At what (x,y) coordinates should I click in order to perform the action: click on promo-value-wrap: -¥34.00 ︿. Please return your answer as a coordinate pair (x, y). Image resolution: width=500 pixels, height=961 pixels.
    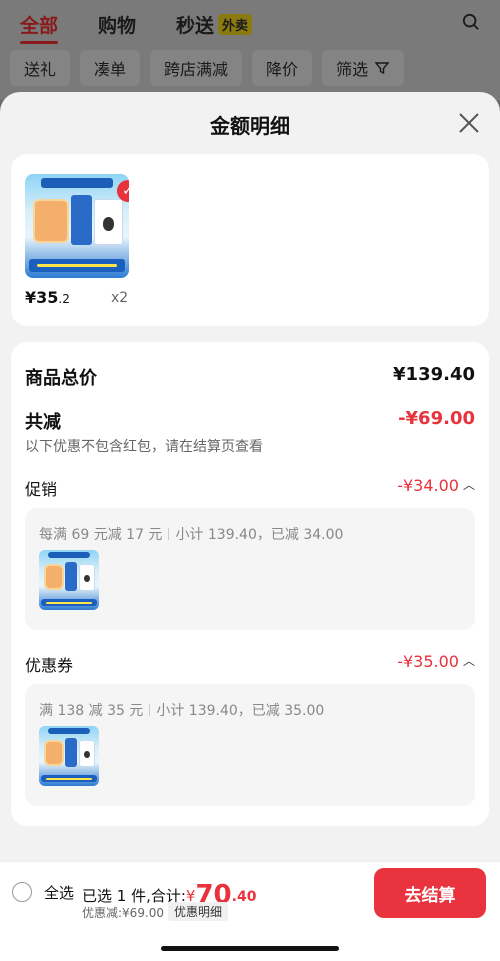
    Looking at the image, I should click on (436, 485).